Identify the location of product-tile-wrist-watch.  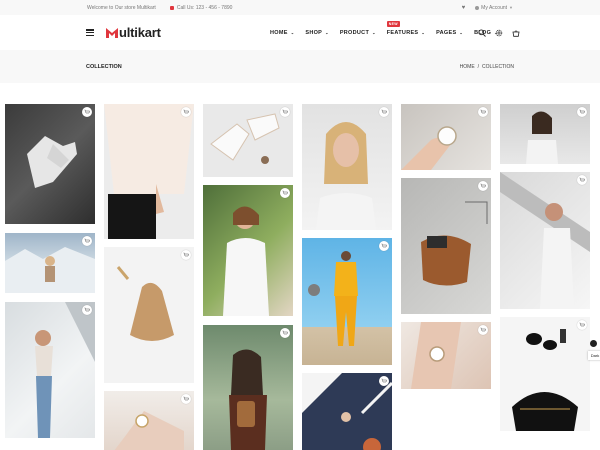
(149, 420).